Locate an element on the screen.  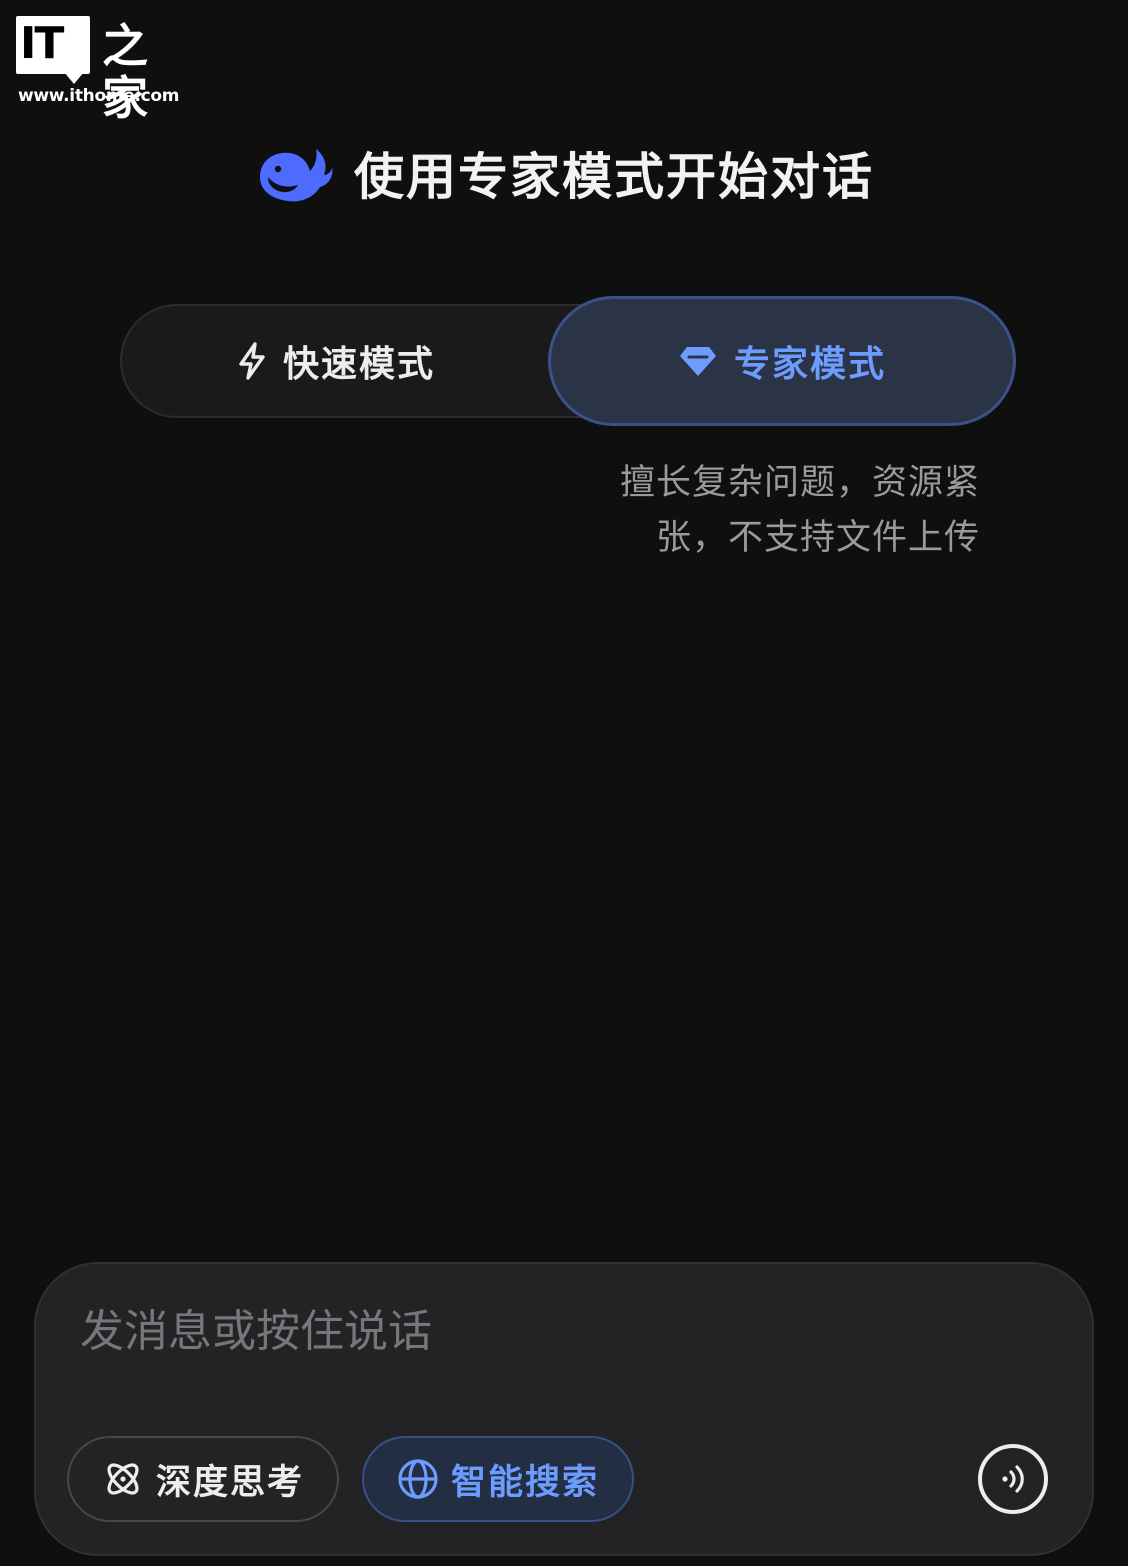
watermark-hanzi: 之家 is located at coordinates (125, 72).